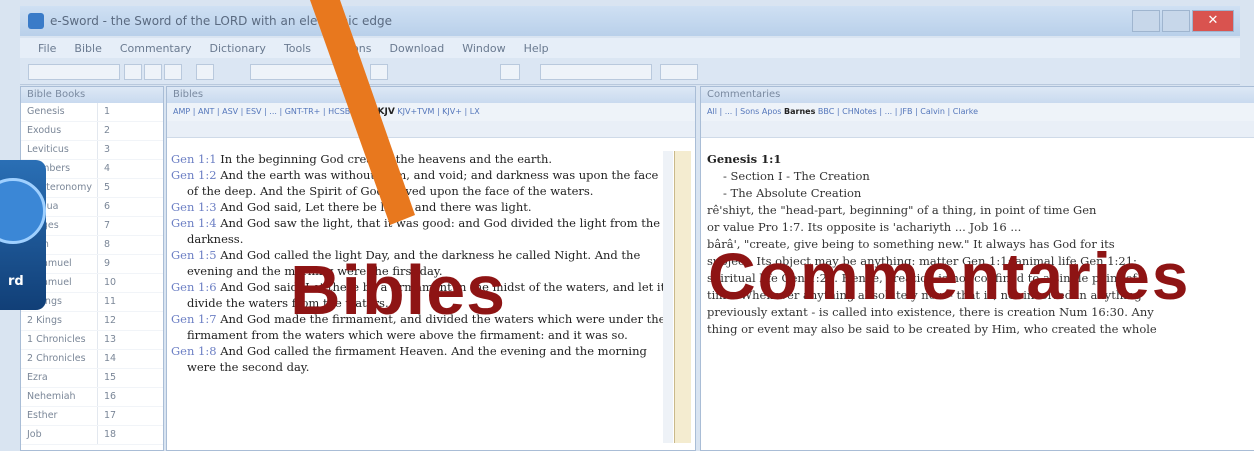 Image resolution: width=1254 pixels, height=451 pixels. Describe the element at coordinates (977, 95) in the screenshot. I see `commentary-panel-title: Commentaries` at that location.